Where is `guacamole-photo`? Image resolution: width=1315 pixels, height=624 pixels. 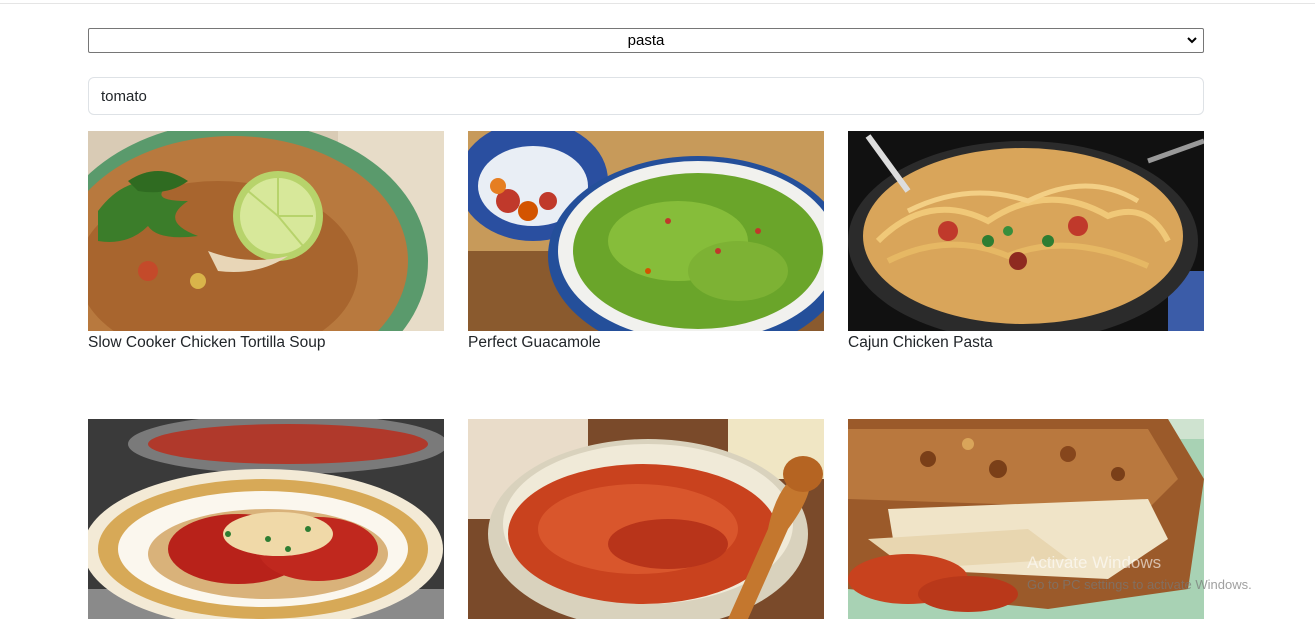
guacamole-photo is located at coordinates (646, 231).